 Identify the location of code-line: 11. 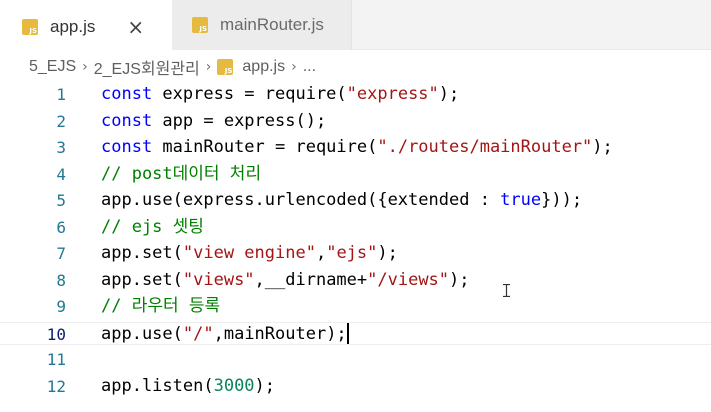
(355, 359).